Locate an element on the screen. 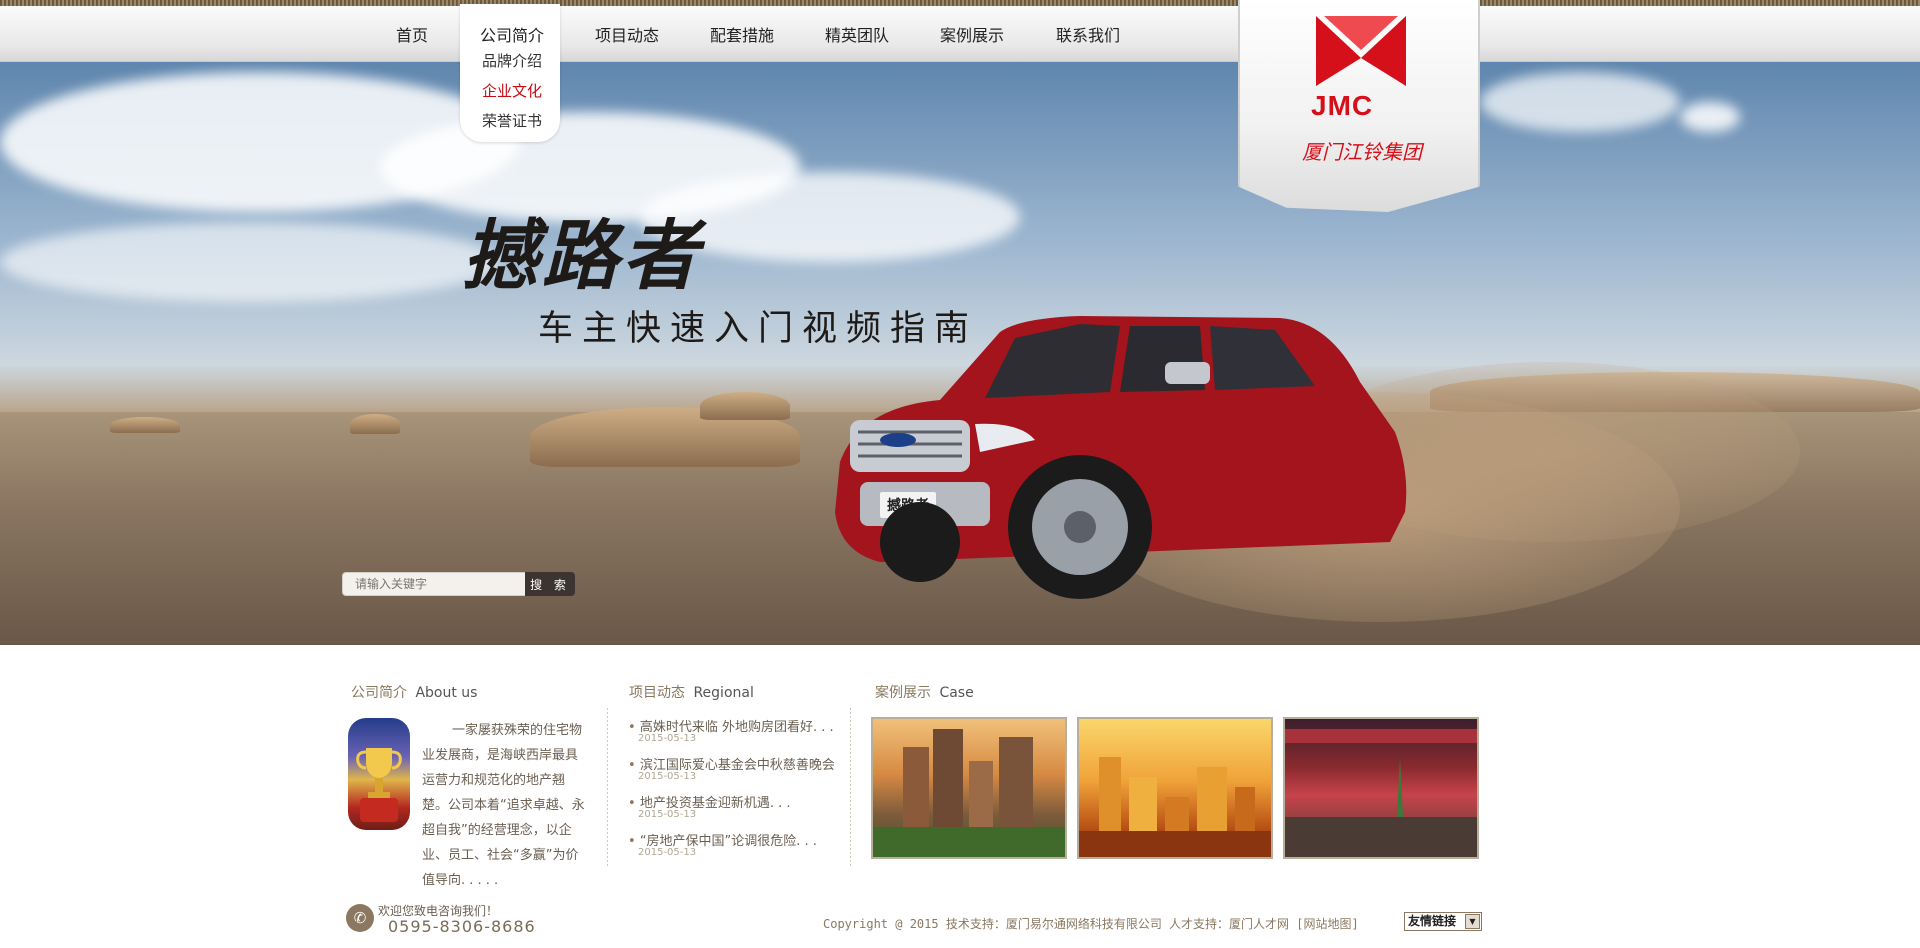 The height and width of the screenshot is (948, 1920). list-item: 滨江国际爱心基金会中秋慈善晚会 2015-05-13 is located at coordinates (731, 773).